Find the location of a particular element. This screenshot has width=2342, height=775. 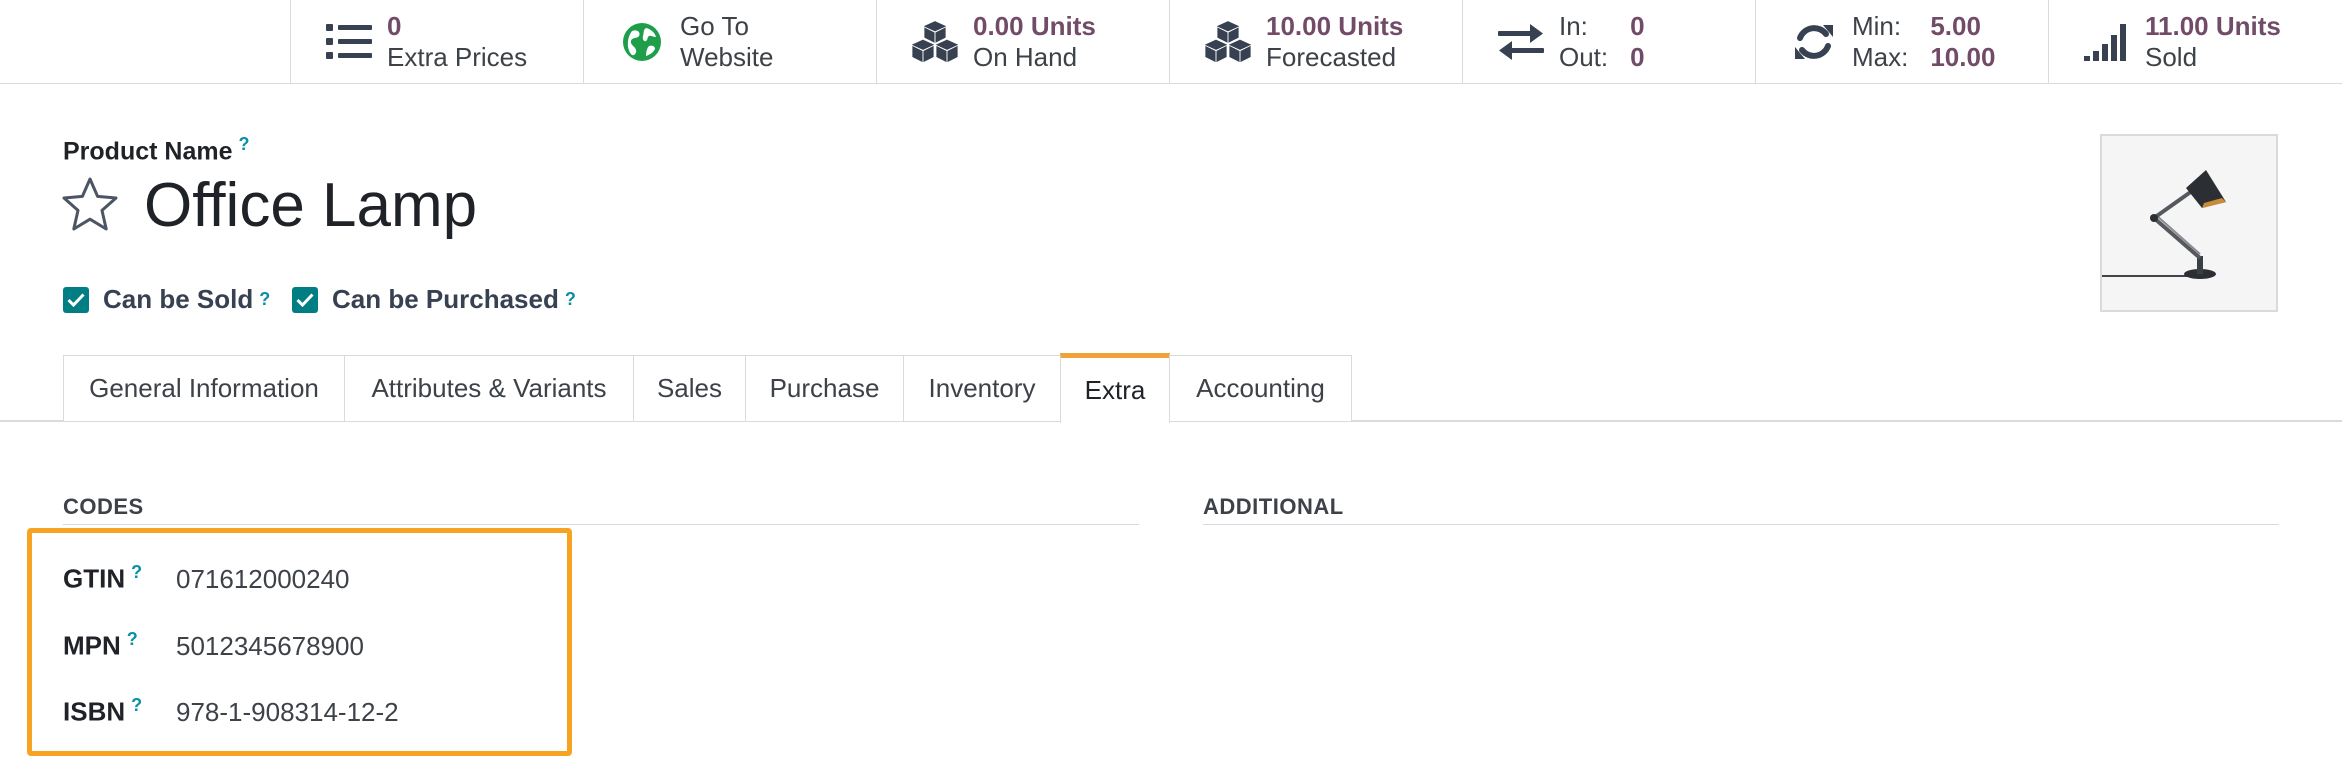

tab-purchase: Purchase is located at coordinates (824, 388).